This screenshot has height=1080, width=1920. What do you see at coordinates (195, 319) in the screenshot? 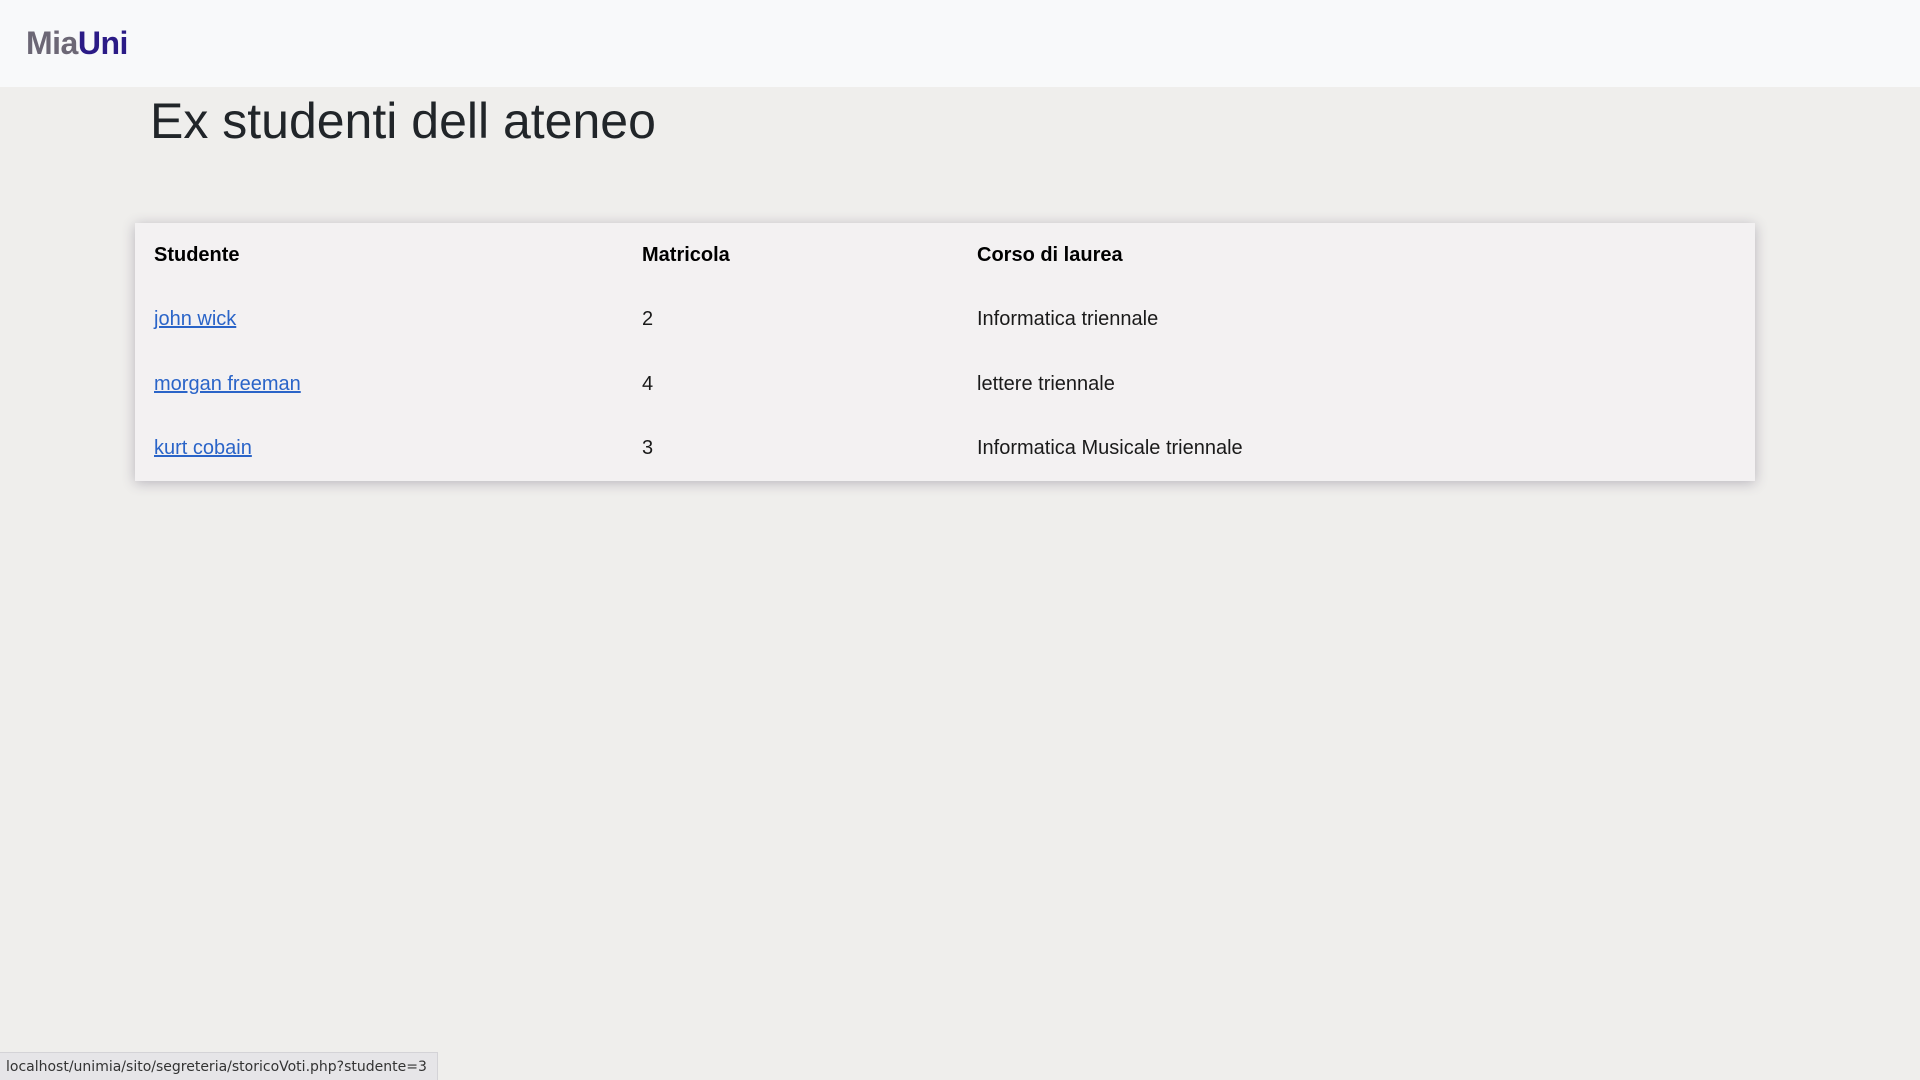
I see `student-link: john wick` at bounding box center [195, 319].